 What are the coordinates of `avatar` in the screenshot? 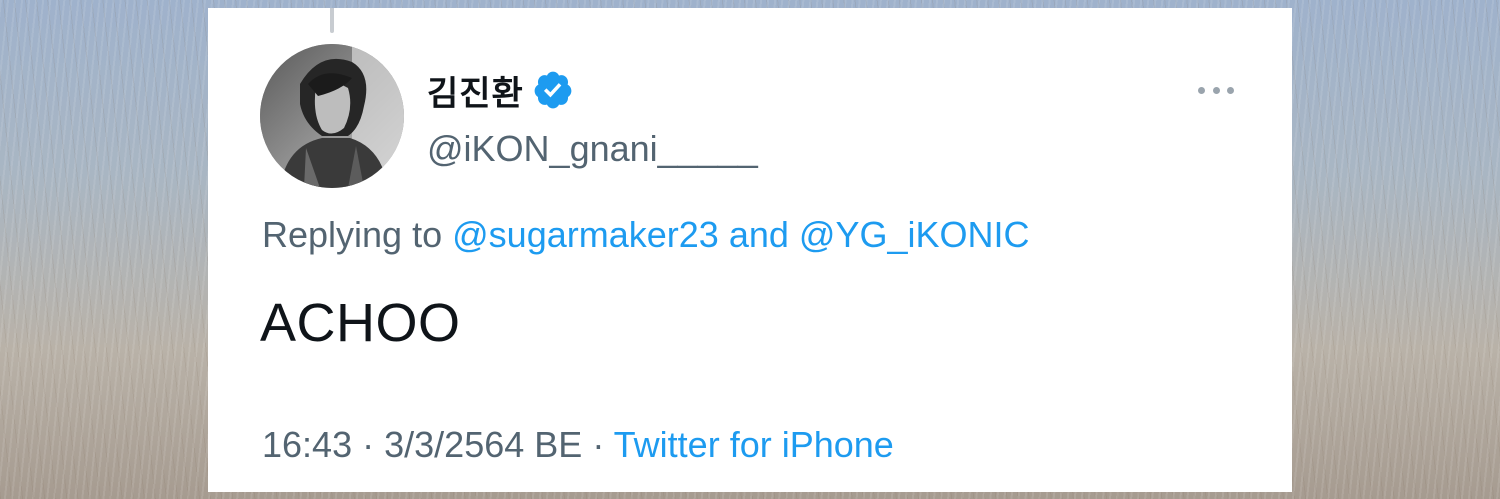 It's located at (332, 116).